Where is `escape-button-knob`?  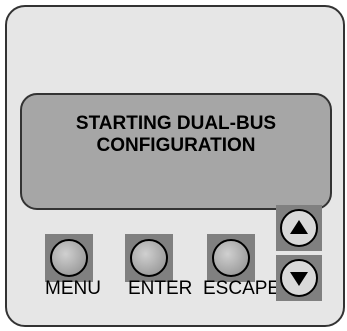
escape-button-knob is located at coordinates (231, 258).